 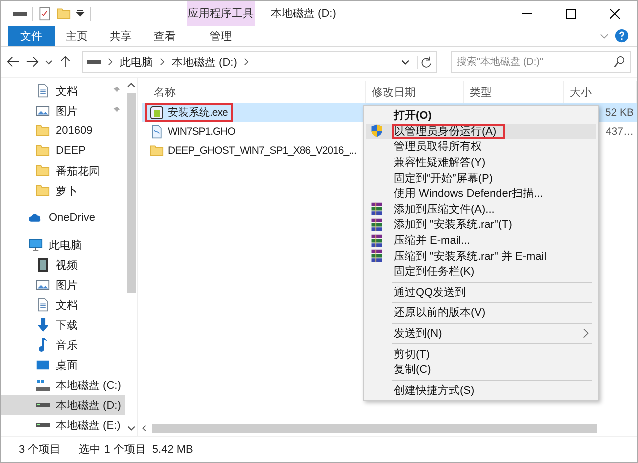 I want to click on context-tab-group: 应用程序工具, so click(x=221, y=13).